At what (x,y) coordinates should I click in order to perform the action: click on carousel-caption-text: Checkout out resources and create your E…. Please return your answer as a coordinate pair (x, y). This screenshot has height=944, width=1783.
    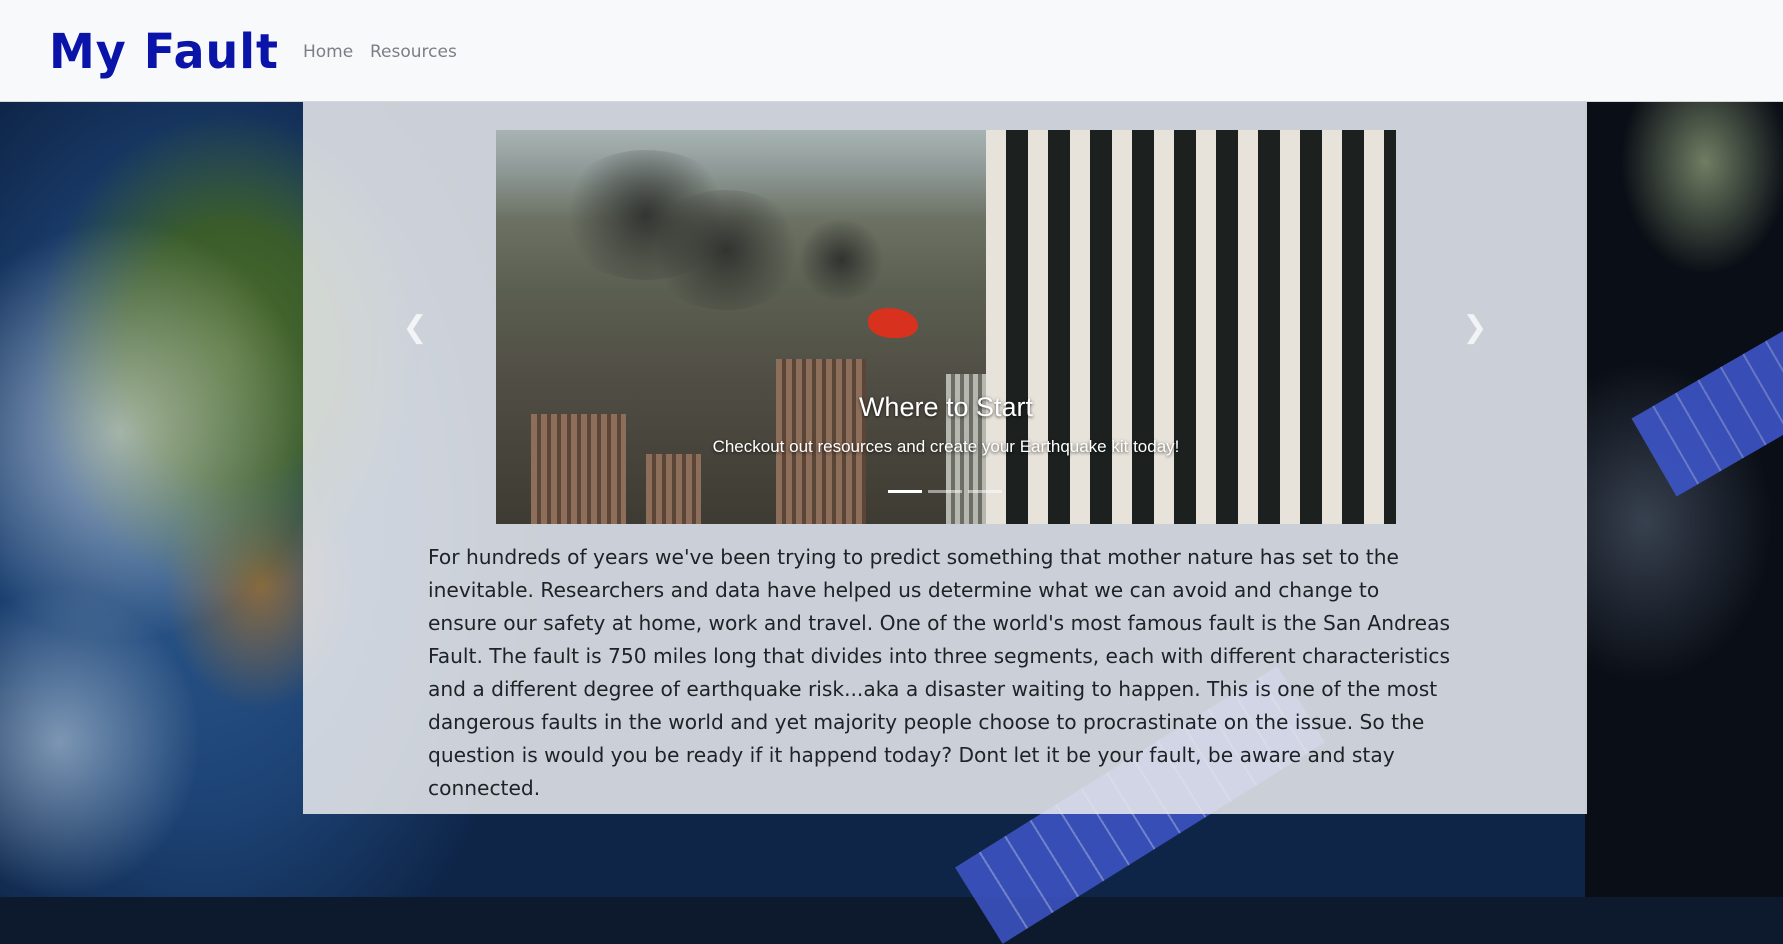
    Looking at the image, I should click on (946, 446).